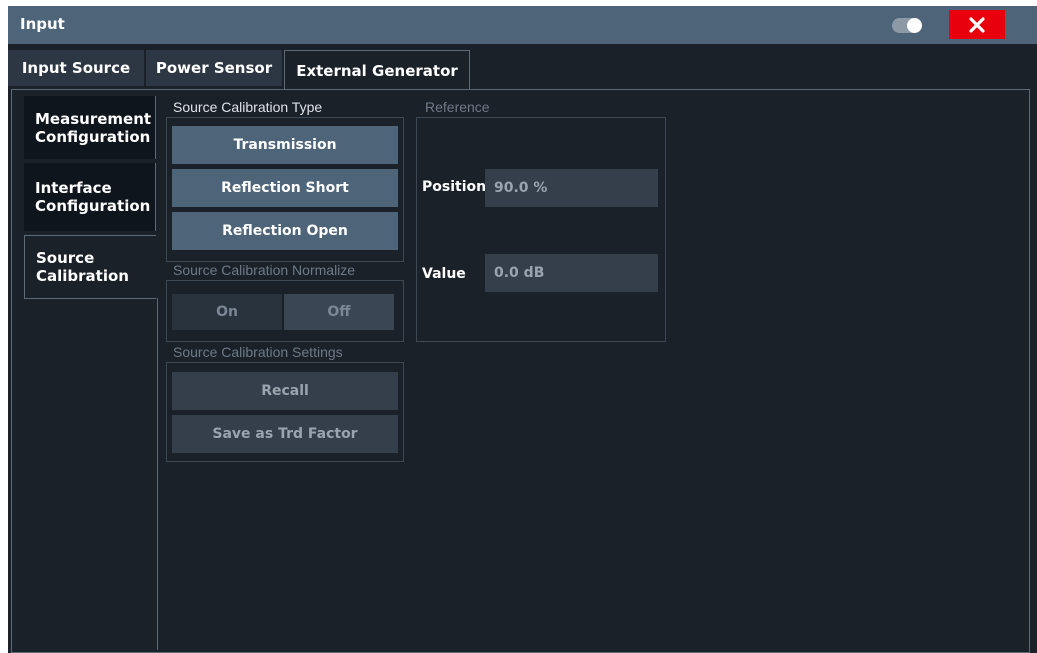 The image size is (1037, 653). What do you see at coordinates (93, 118) in the screenshot?
I see `side-tab-label-line: Measurement` at bounding box center [93, 118].